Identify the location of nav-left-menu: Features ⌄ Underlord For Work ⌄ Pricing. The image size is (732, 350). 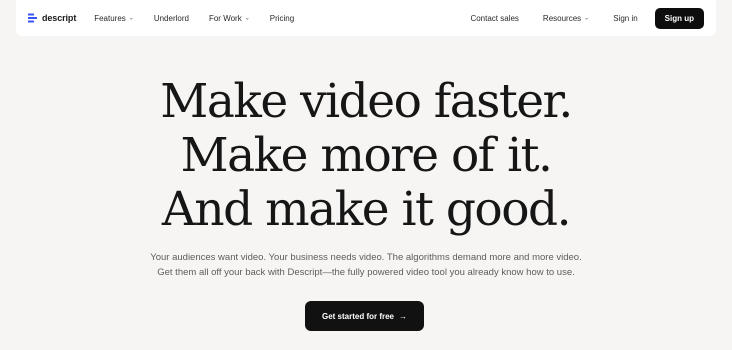
(204, 18).